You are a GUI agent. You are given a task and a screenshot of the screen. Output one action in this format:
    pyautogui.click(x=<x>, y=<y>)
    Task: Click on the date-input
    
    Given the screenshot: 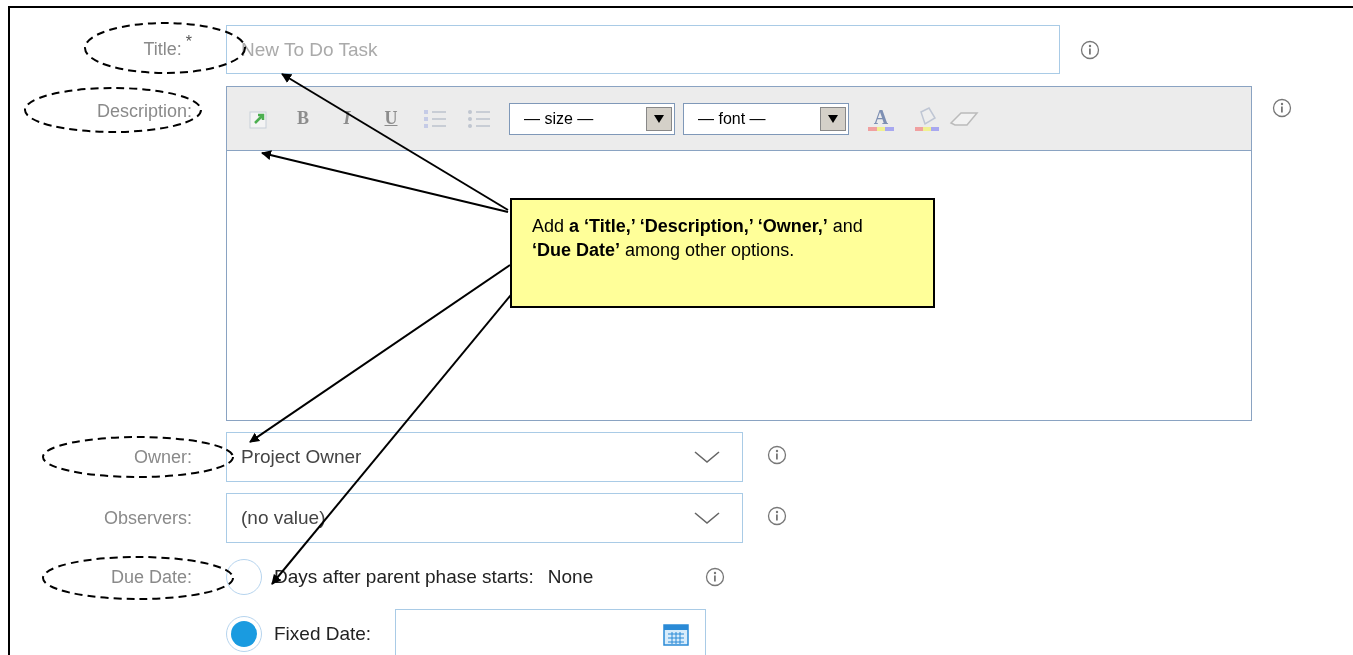 What is the action you would take?
    pyautogui.click(x=551, y=632)
    